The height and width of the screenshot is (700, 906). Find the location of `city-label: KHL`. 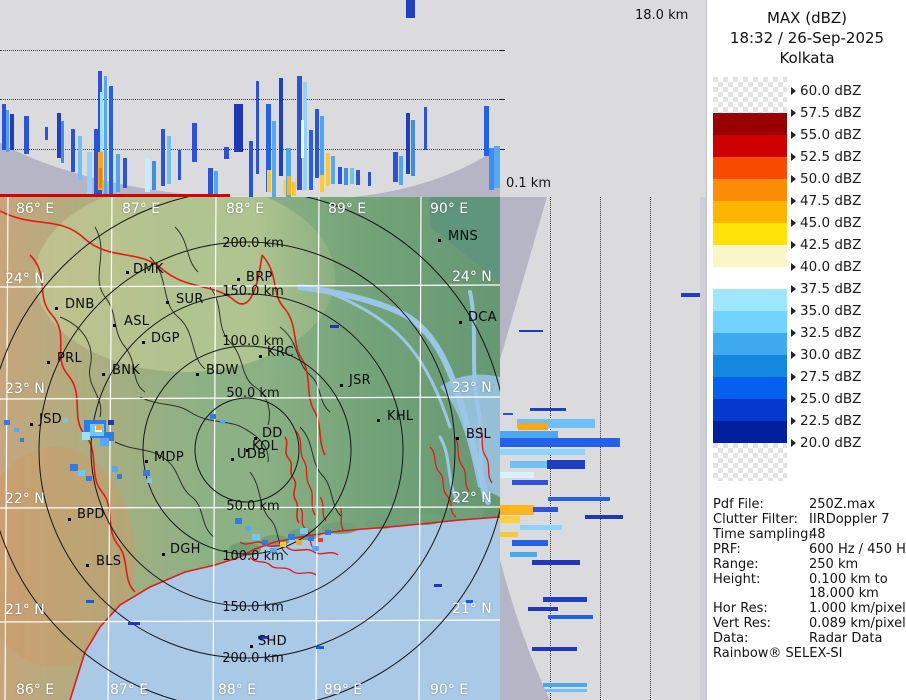

city-label: KHL is located at coordinates (400, 416).